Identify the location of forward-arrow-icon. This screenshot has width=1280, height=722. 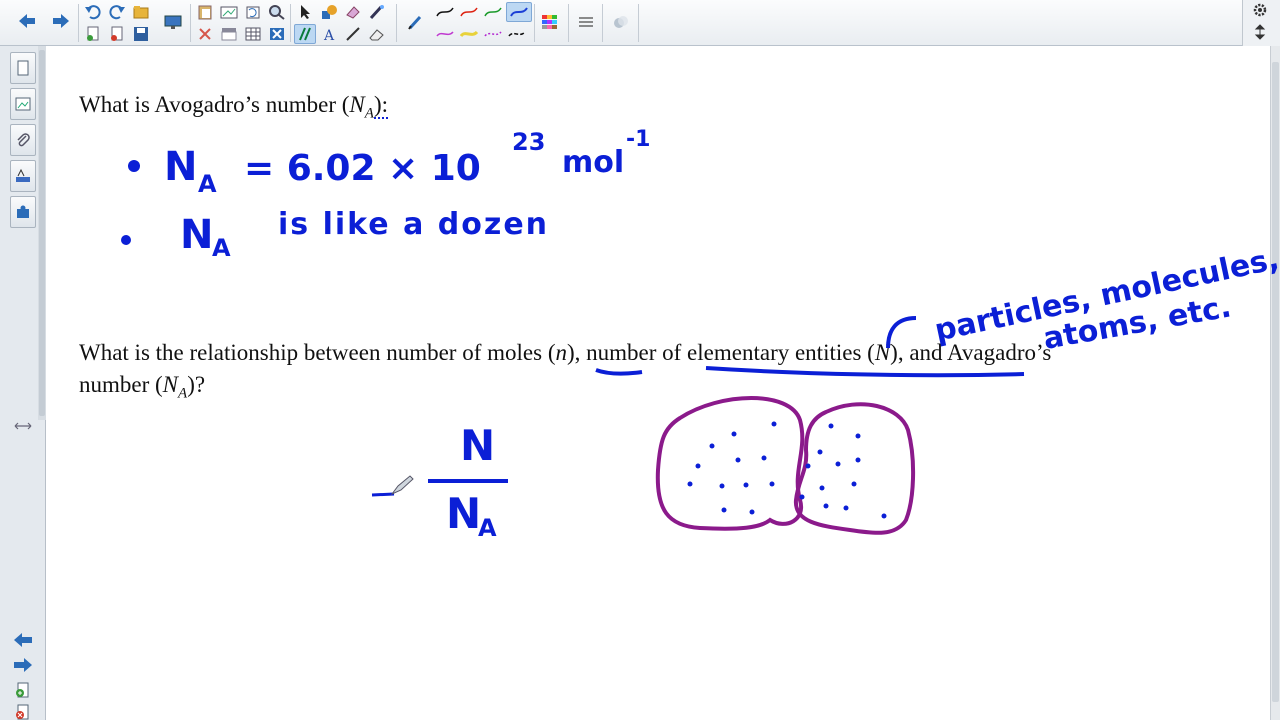
(61, 21).